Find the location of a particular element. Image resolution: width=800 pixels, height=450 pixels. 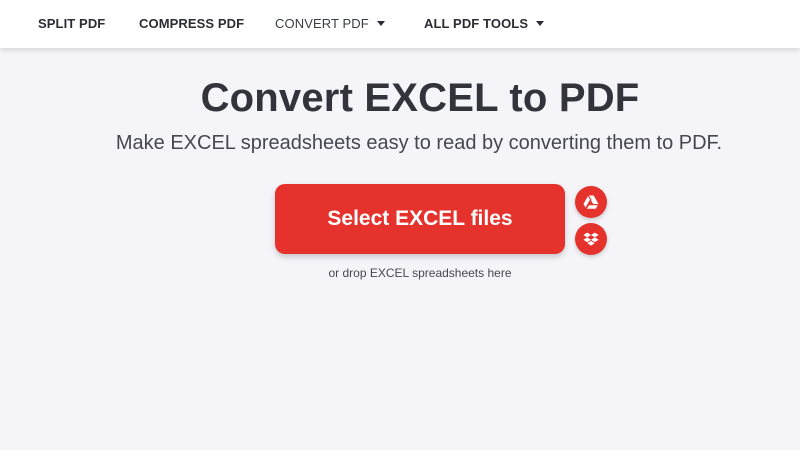

nav-all-pdf-tools: ALL PDF TOOLS is located at coordinates (484, 23).